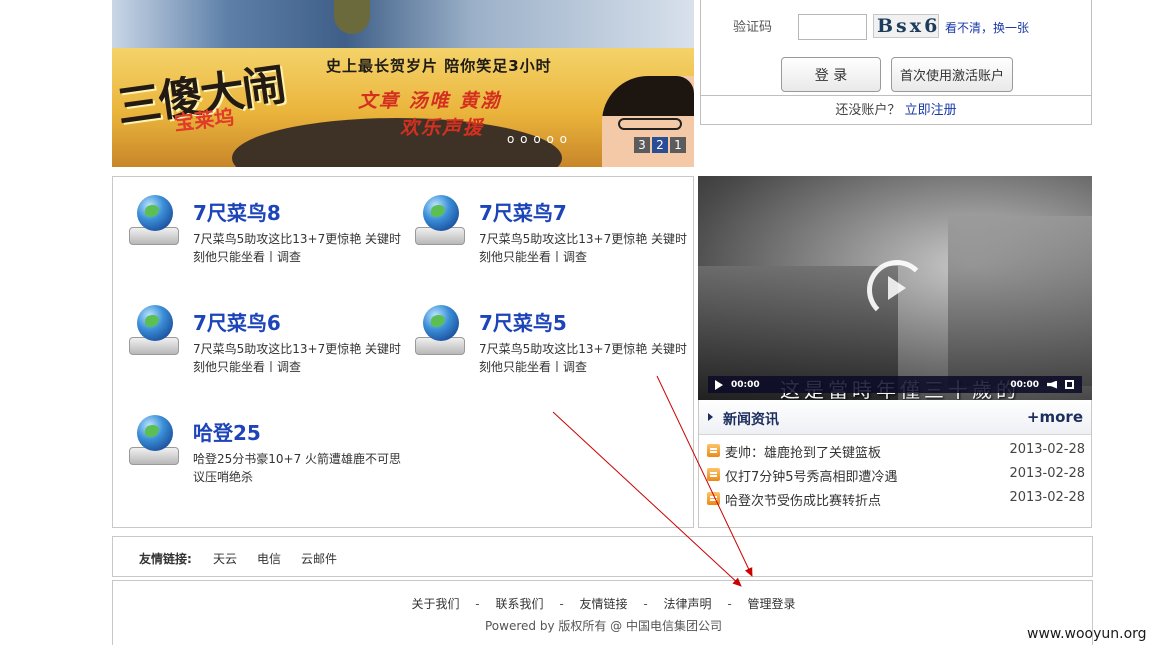 This screenshot has width=1165, height=645. Describe the element at coordinates (896, 498) in the screenshot. I see `list-item: 哈登次节受伤成比赛转折点 2013-02-28` at that location.